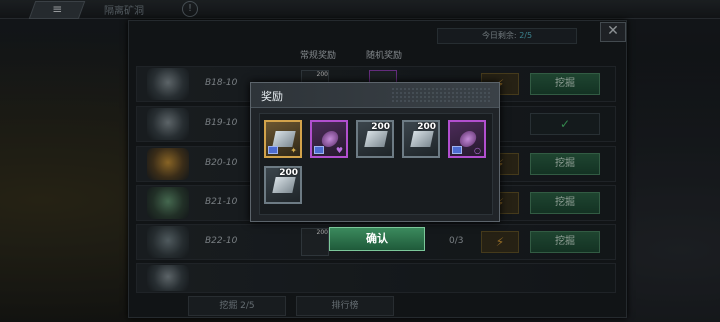 Image resolution: width=720 pixels, height=322 pixels. What do you see at coordinates (441, 95) in the screenshot?
I see `header-pattern` at bounding box center [441, 95].